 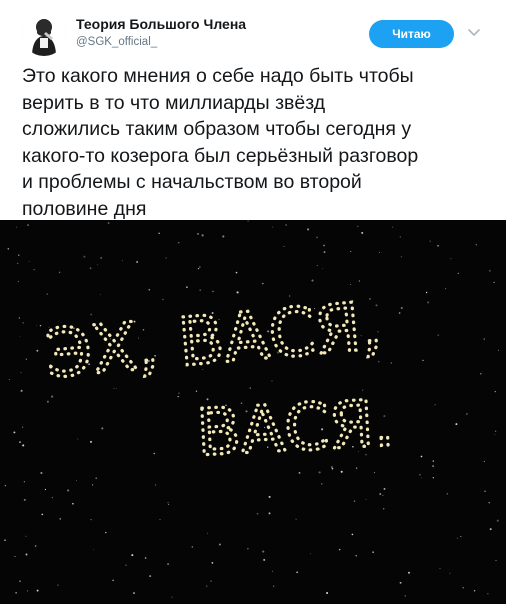 What do you see at coordinates (116, 42) in the screenshot?
I see `author-handle: @SGK_official_` at bounding box center [116, 42].